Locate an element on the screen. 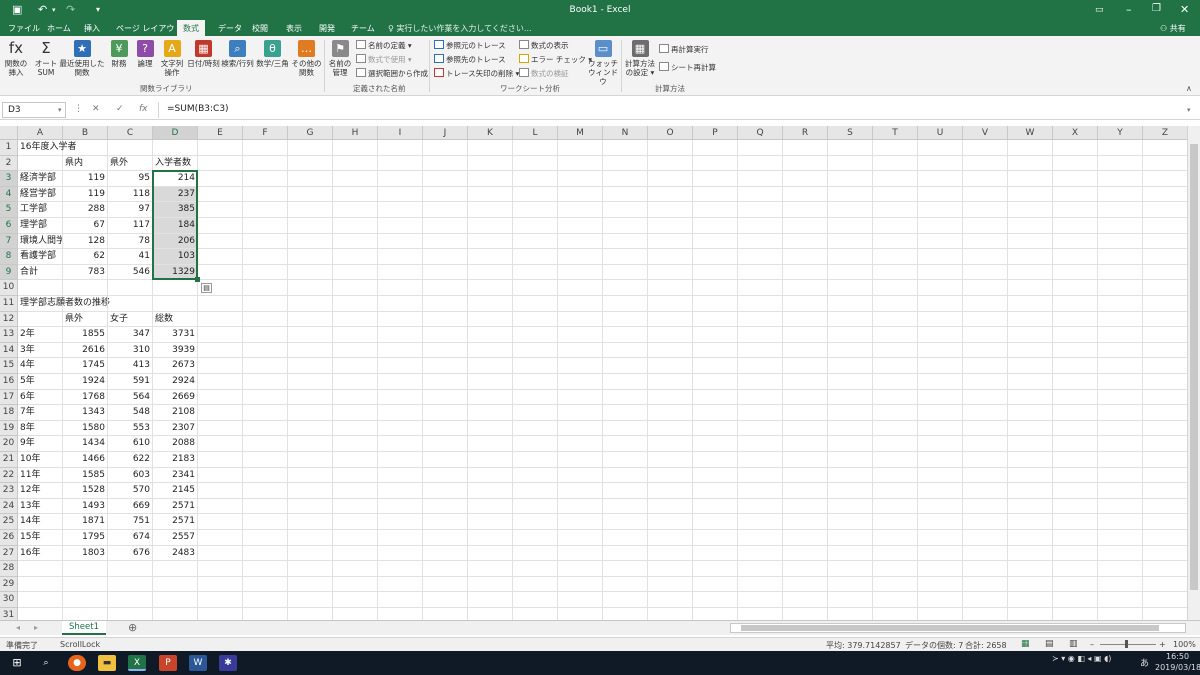 The image size is (1200, 675). cell: 2年 is located at coordinates (40, 335).